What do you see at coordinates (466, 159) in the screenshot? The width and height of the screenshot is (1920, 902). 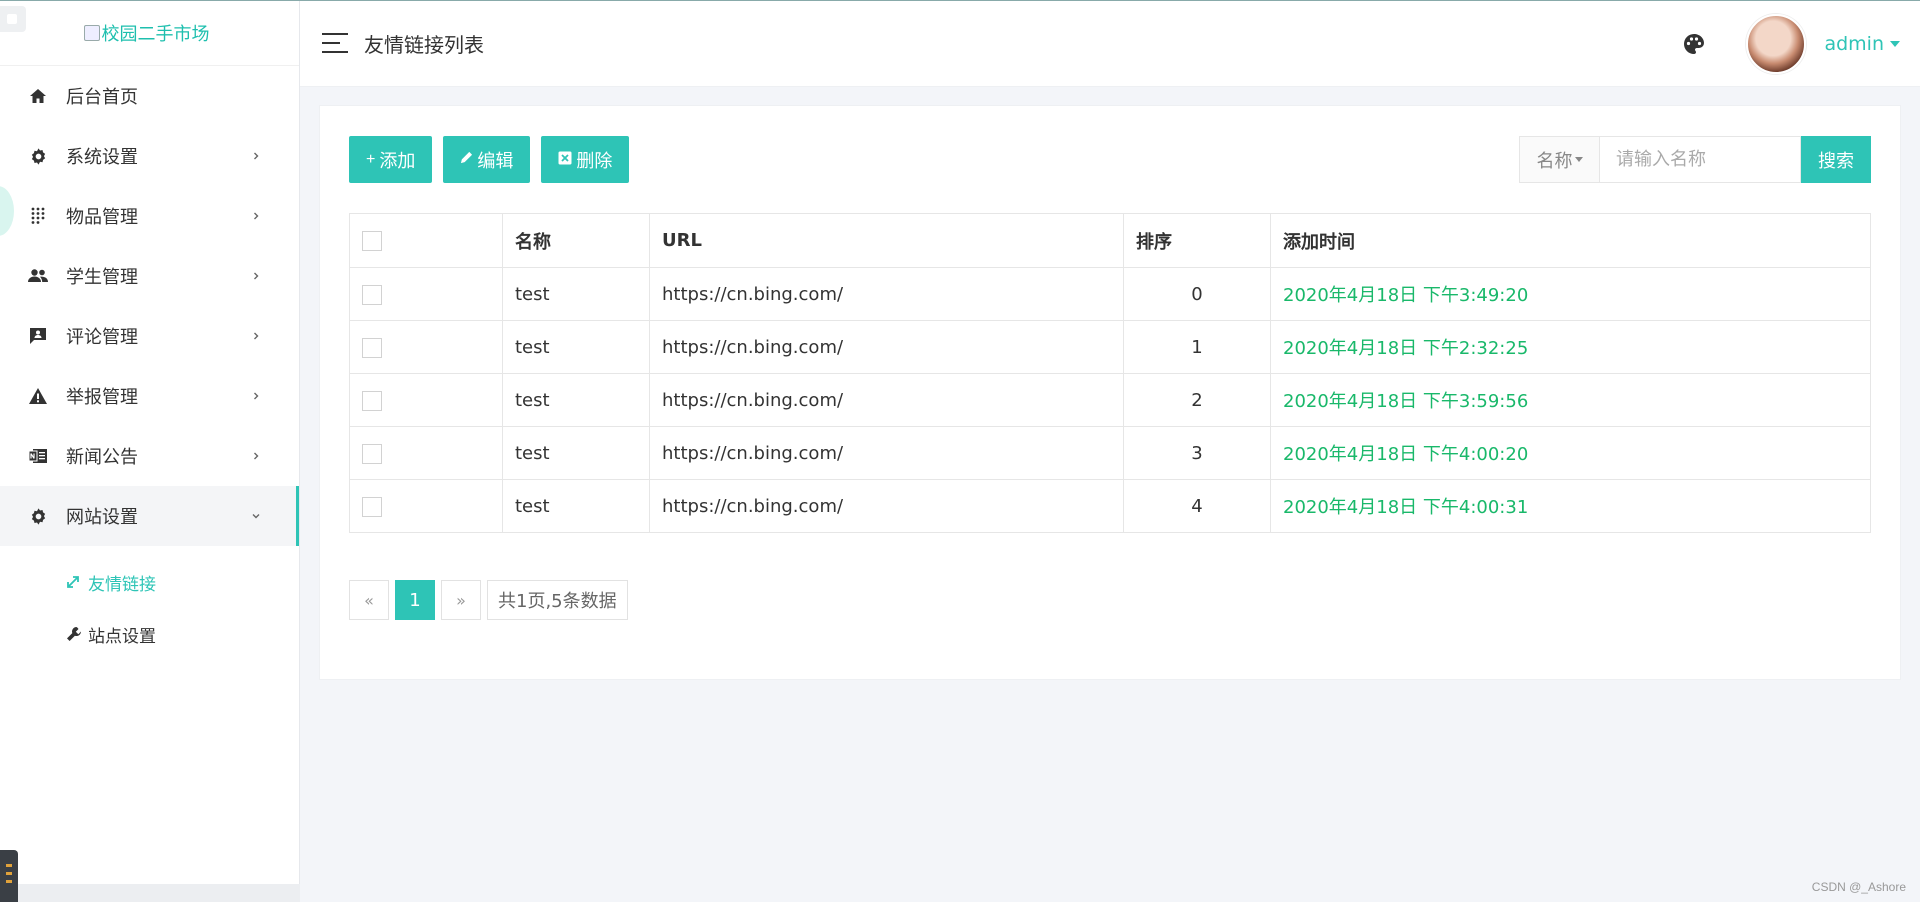 I see `pencil-icon` at bounding box center [466, 159].